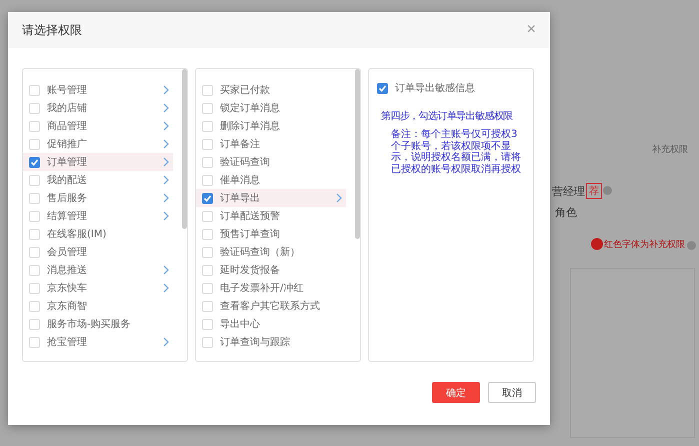 The width and height of the screenshot is (699, 446). What do you see at coordinates (260, 252) in the screenshot?
I see `permission-label: 验证码查询（新）` at bounding box center [260, 252].